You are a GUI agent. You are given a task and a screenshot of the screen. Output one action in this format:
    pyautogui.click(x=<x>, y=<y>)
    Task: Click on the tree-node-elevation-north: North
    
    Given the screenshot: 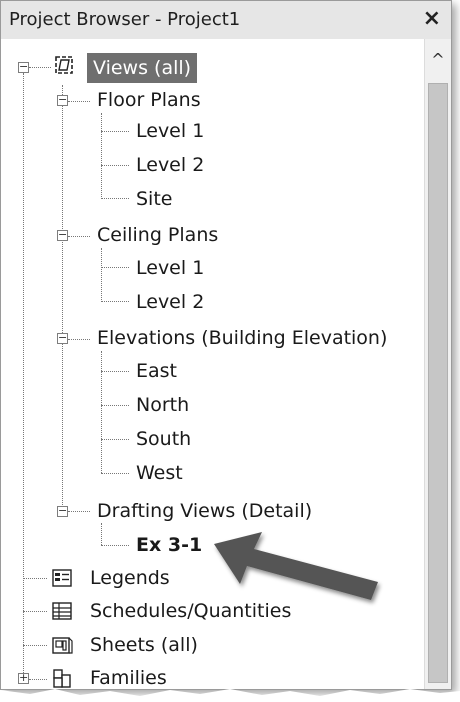 What is the action you would take?
    pyautogui.click(x=162, y=406)
    